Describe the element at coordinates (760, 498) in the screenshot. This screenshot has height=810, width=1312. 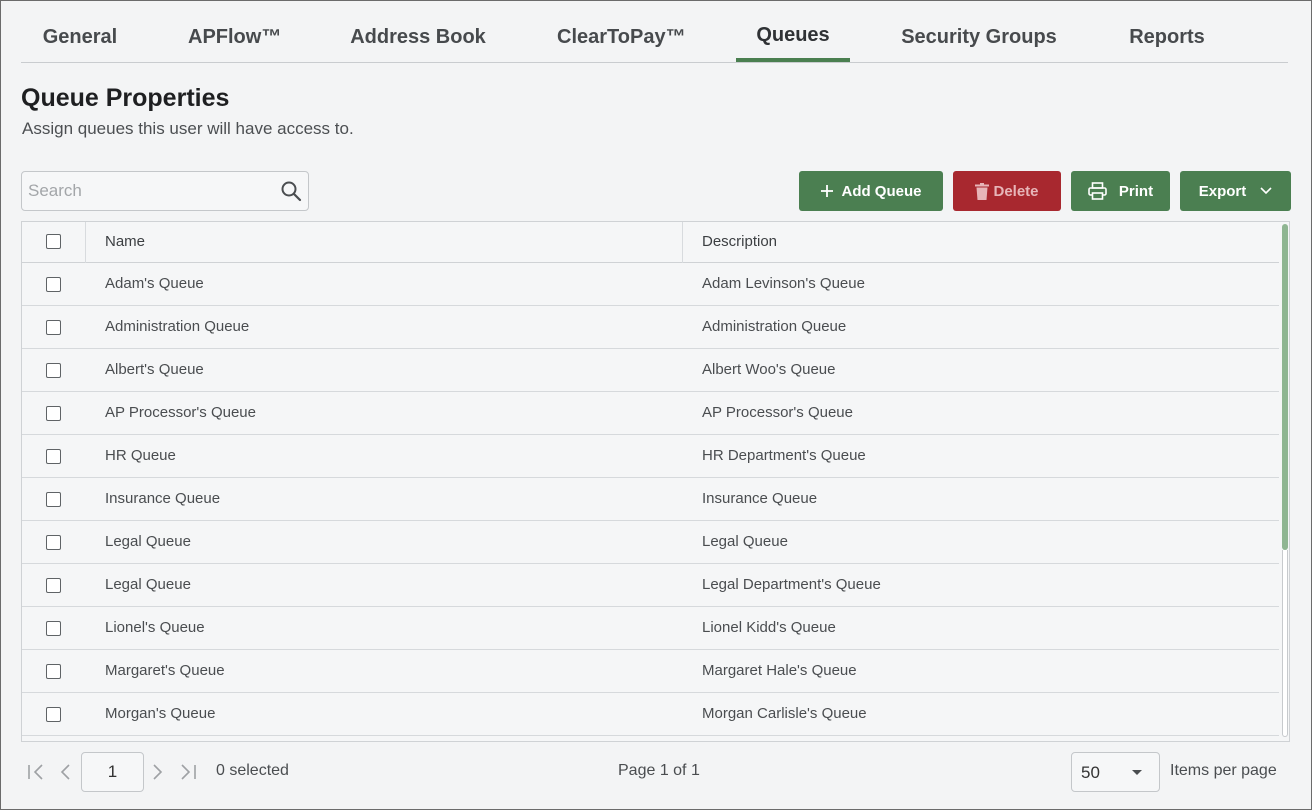
I see `cell-description: Insurance Queue` at that location.